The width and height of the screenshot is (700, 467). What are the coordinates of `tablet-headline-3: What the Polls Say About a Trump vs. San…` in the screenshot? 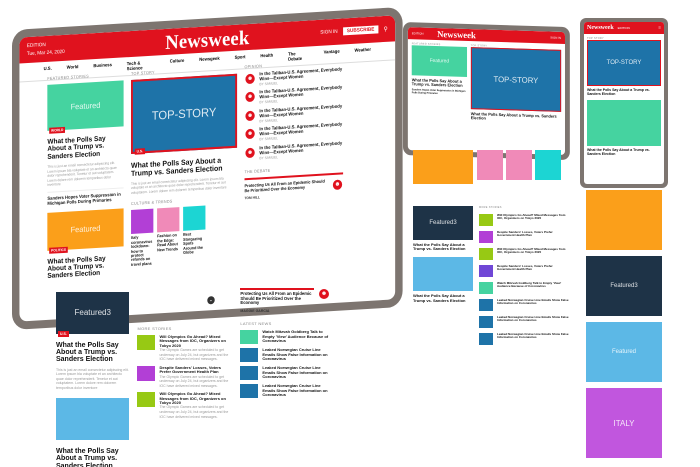 It's located at (443, 298).